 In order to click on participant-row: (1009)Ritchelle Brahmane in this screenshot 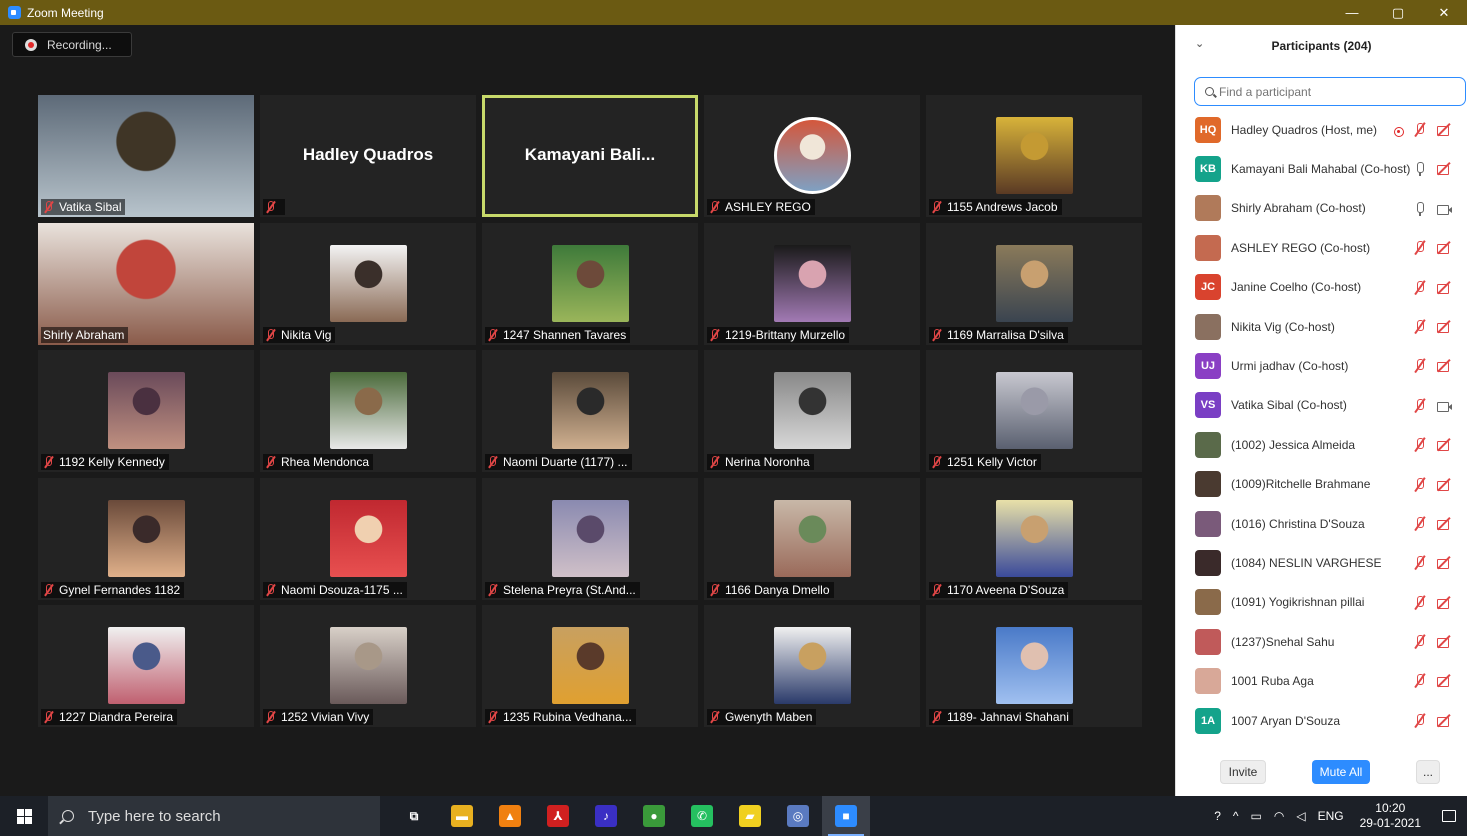, I will do `click(1321, 484)`.